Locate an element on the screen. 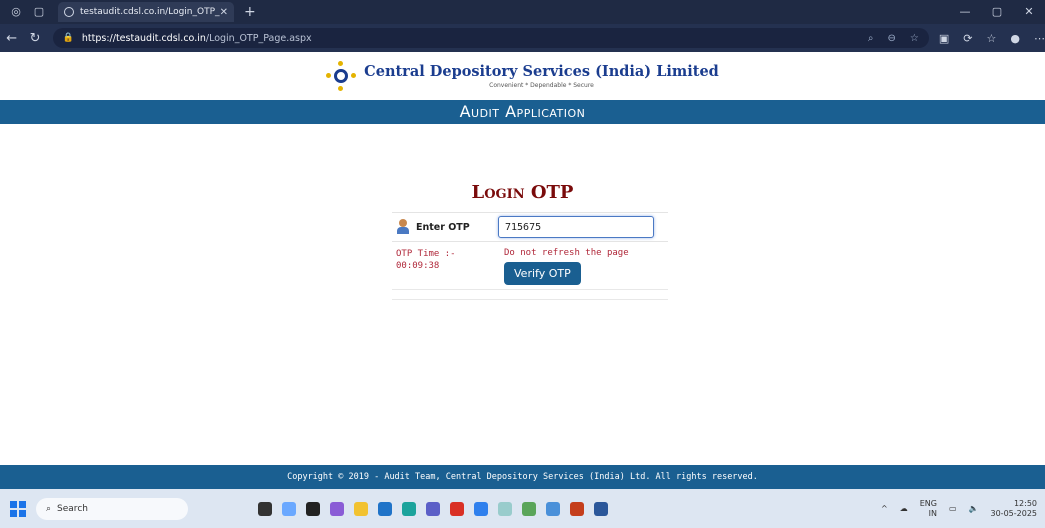  refresh-icon: ↻ is located at coordinates (34, 38).